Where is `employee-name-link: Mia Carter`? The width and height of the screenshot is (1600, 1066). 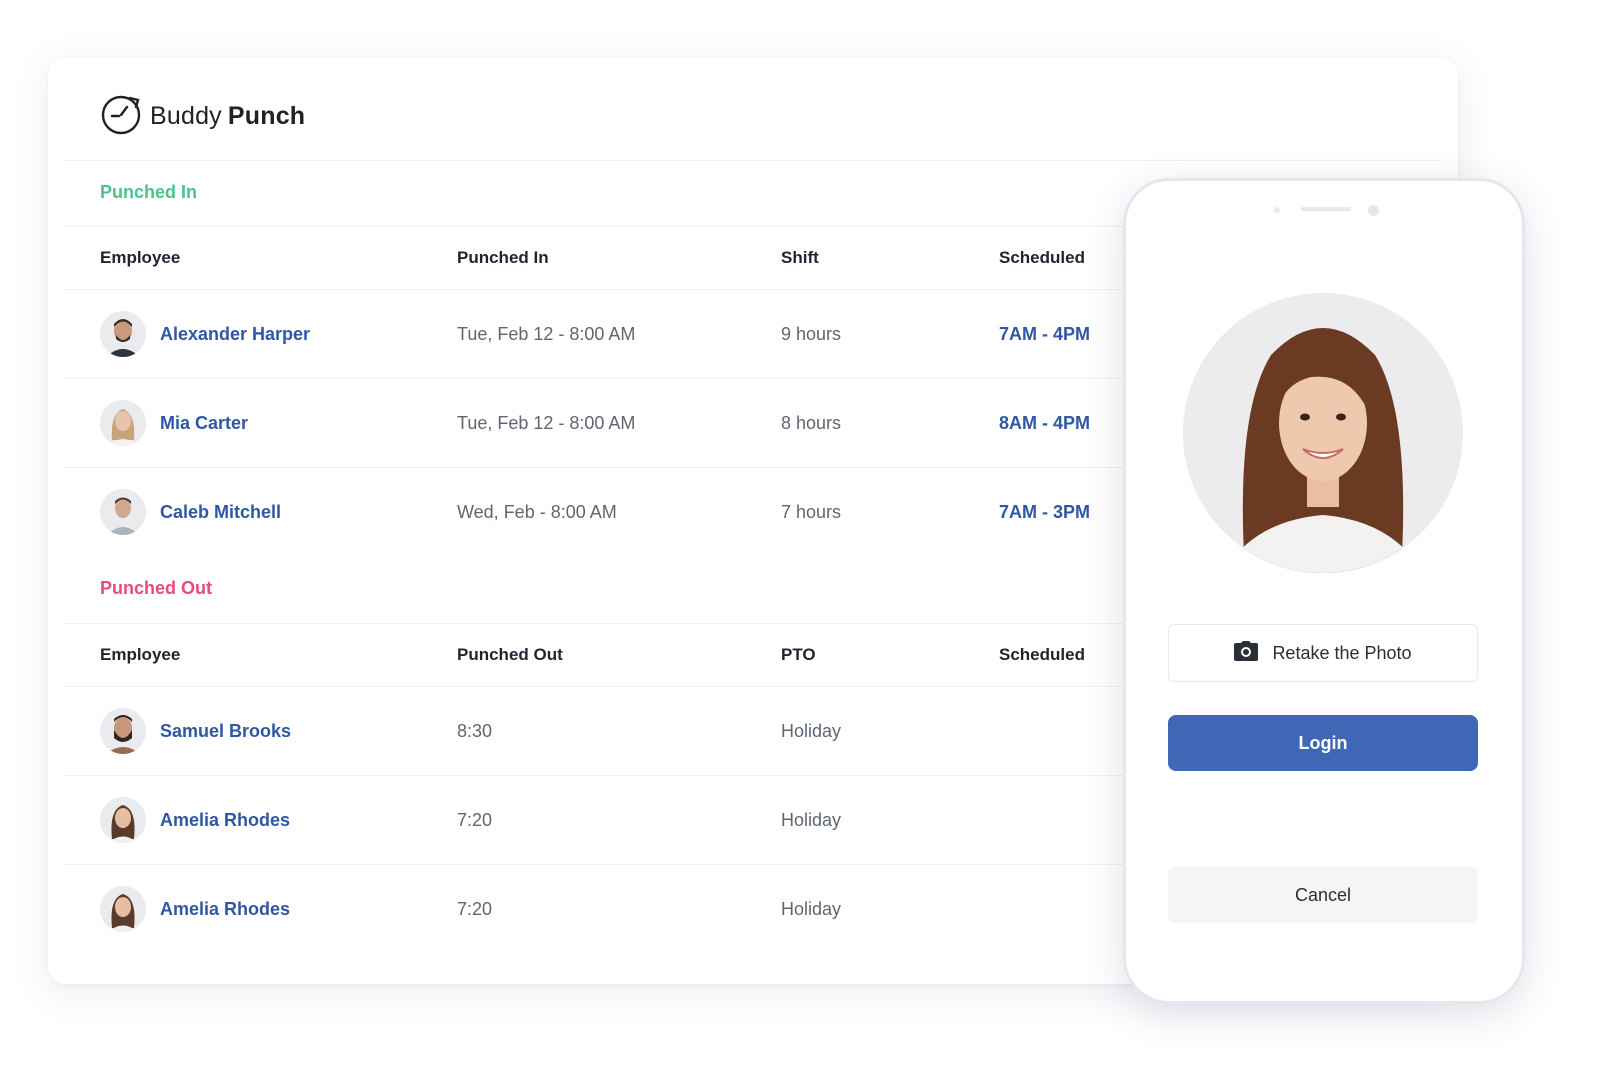 employee-name-link: Mia Carter is located at coordinates (204, 423).